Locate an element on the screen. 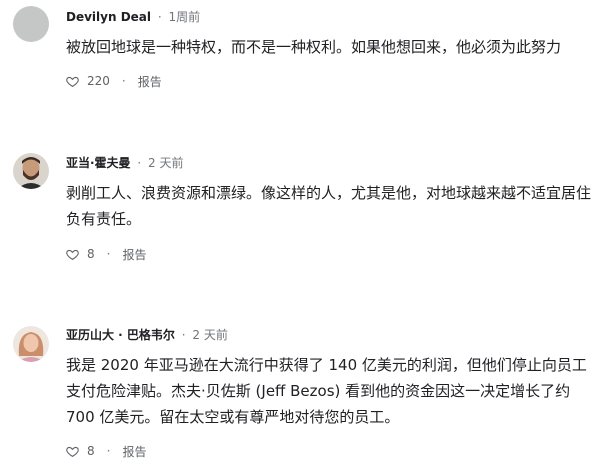 The height and width of the screenshot is (469, 608). woman-portrait-icon is located at coordinates (31, 344).